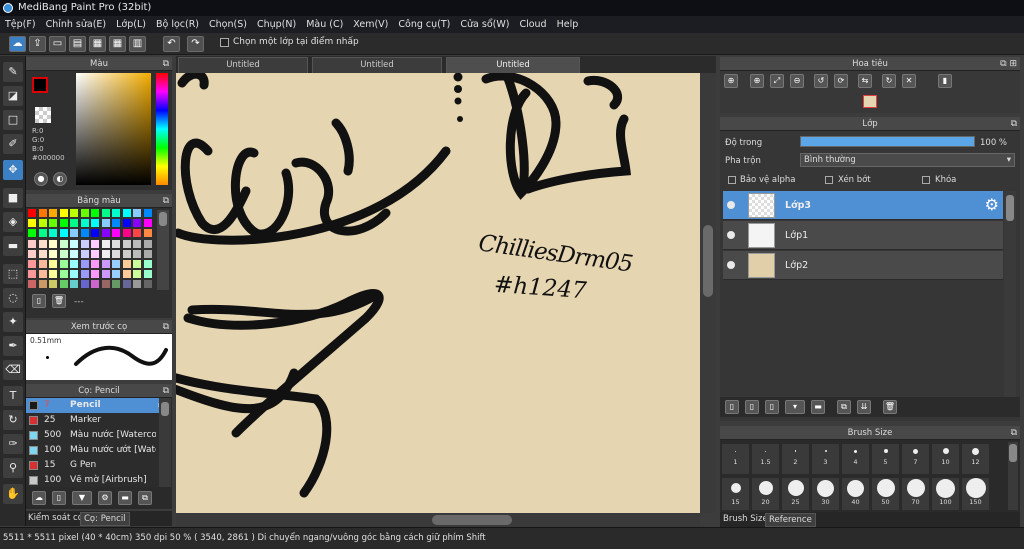 The height and width of the screenshot is (549, 1024). What do you see at coordinates (745, 519) in the screenshot?
I see `tab-brush-size: Brush Size` at bounding box center [745, 519].